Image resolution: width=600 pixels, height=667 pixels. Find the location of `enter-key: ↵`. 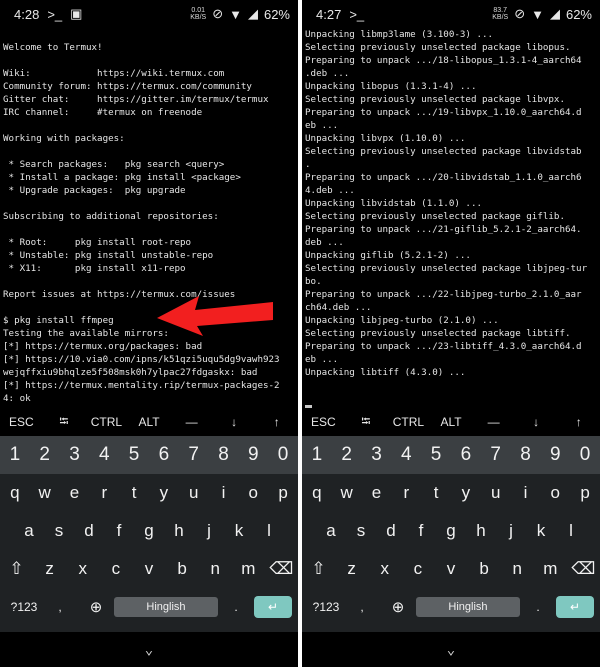

enter-key: ↵ is located at coordinates (575, 607).